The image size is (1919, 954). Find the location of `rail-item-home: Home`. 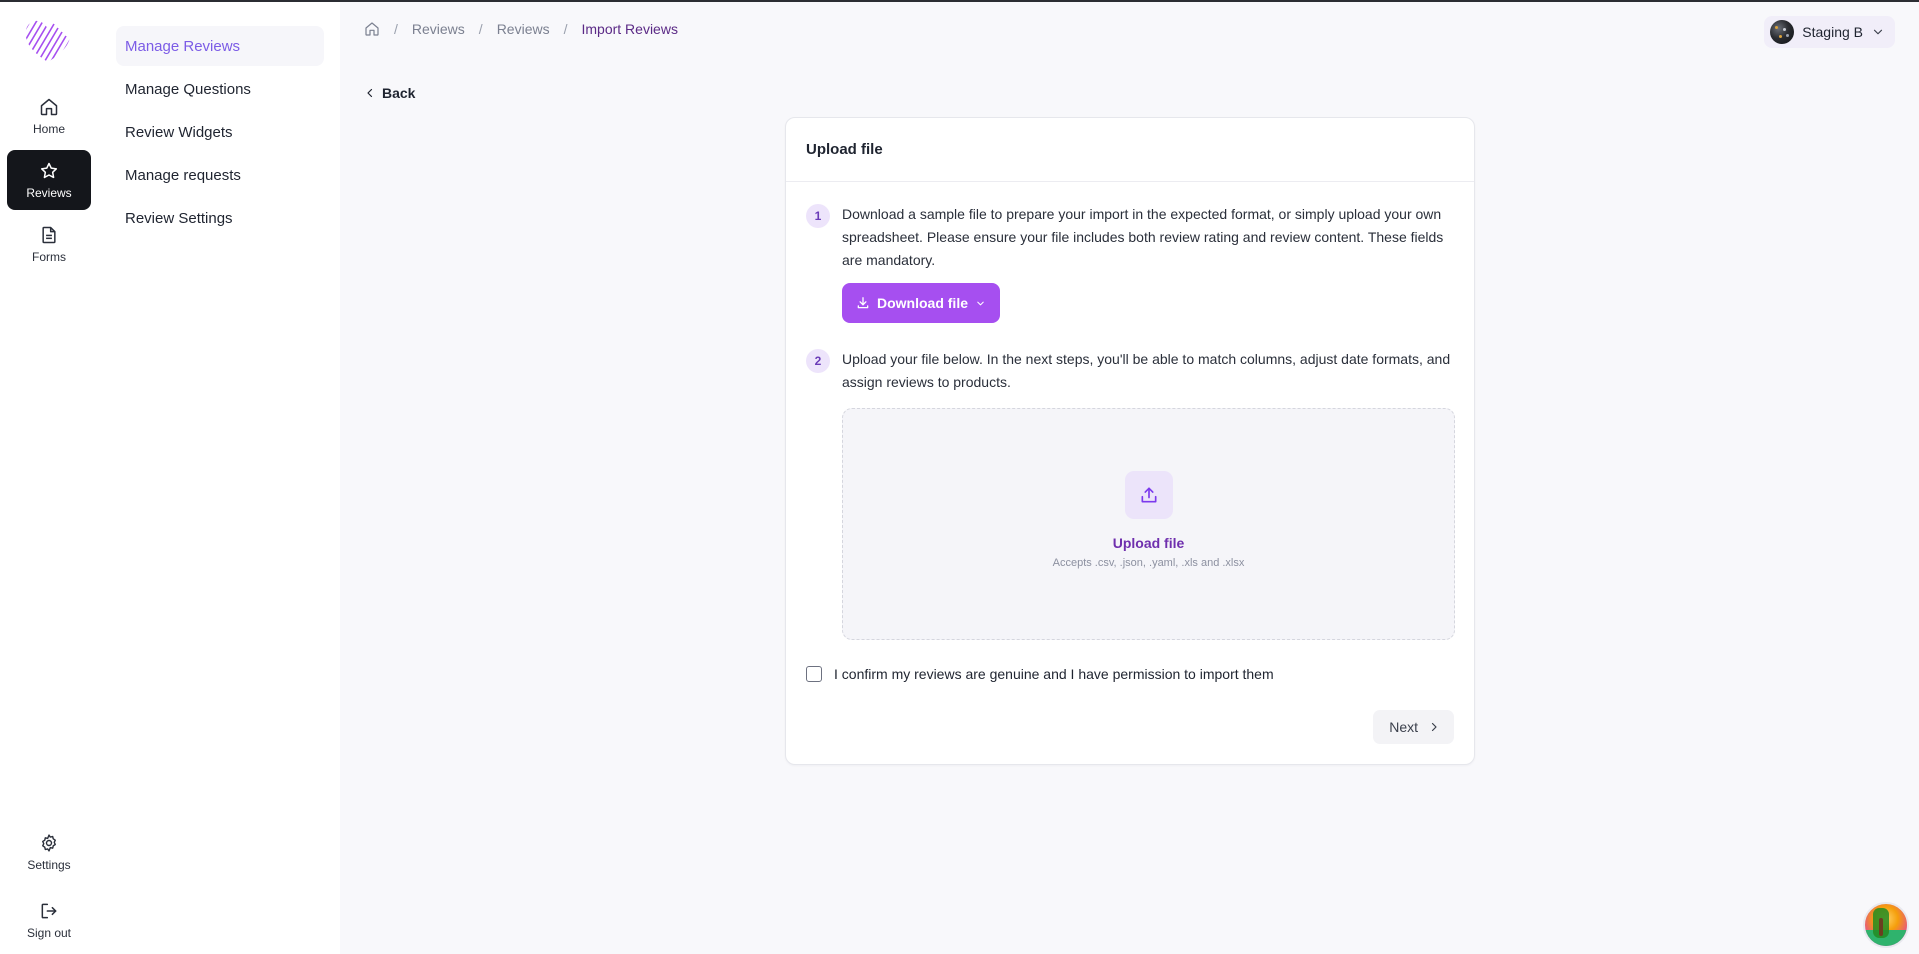

rail-item-home: Home is located at coordinates (49, 116).